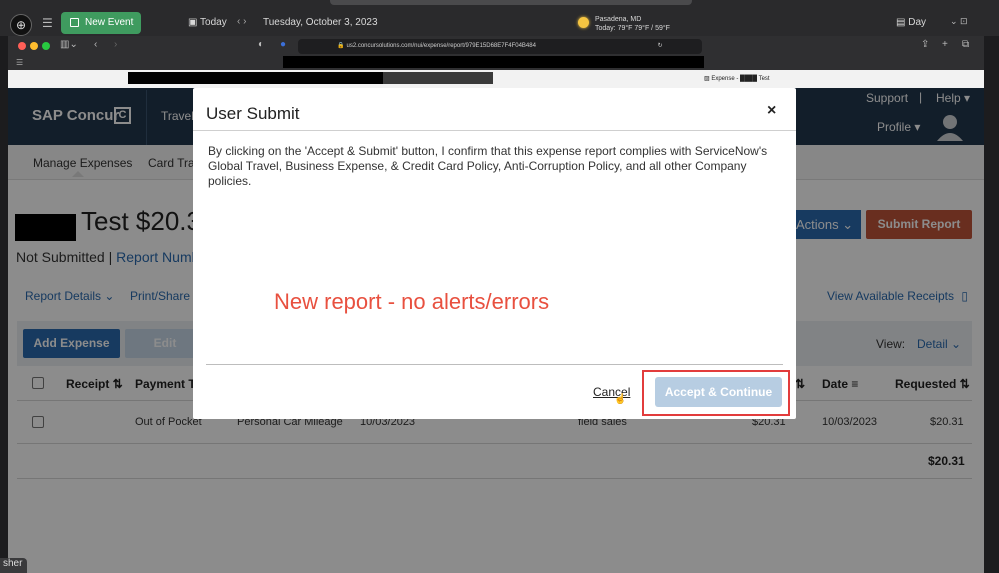 This screenshot has width=999, height=573. Describe the element at coordinates (632, 24) in the screenshot. I see `weather-info: Pasadena, MD Today: 79°F 79°F / 59°F` at that location.